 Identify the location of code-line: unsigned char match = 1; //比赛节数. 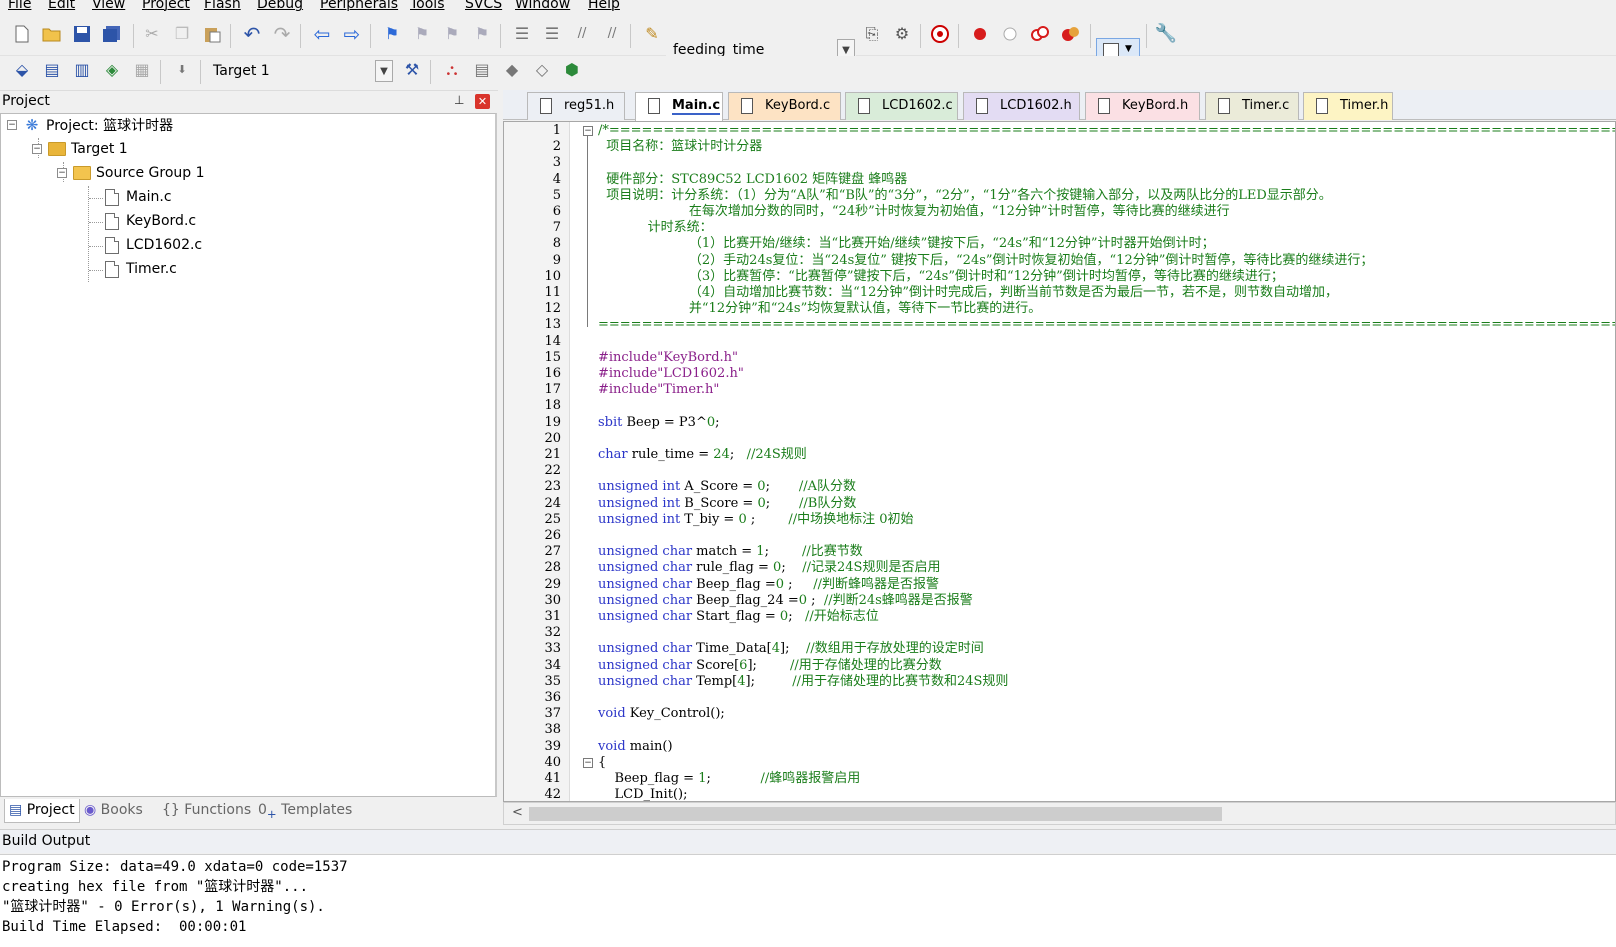
(730, 552).